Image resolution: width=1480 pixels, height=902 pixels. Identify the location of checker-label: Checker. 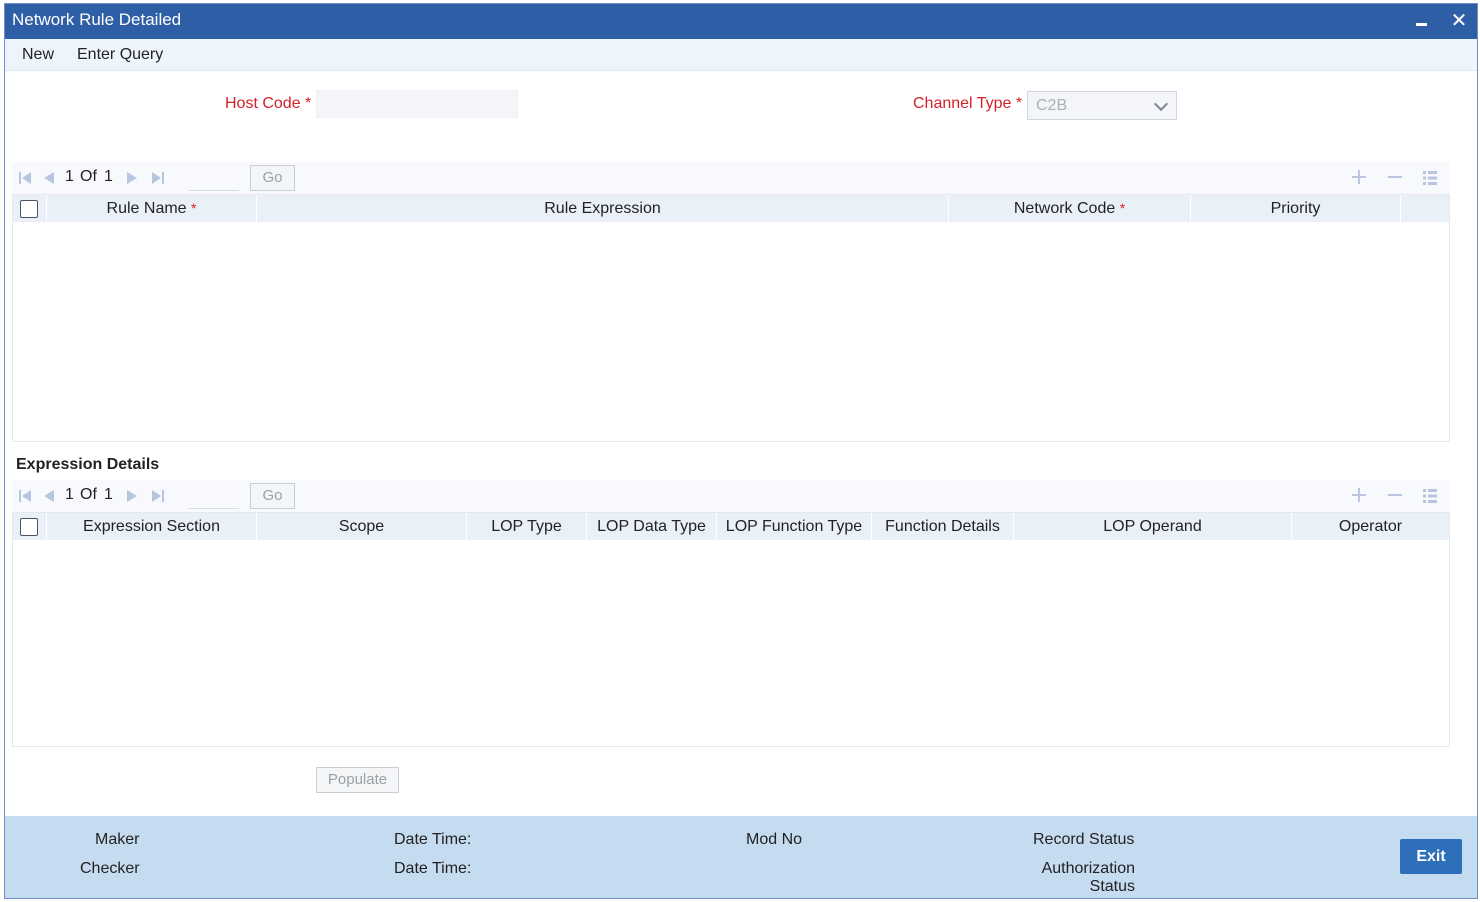
(110, 868).